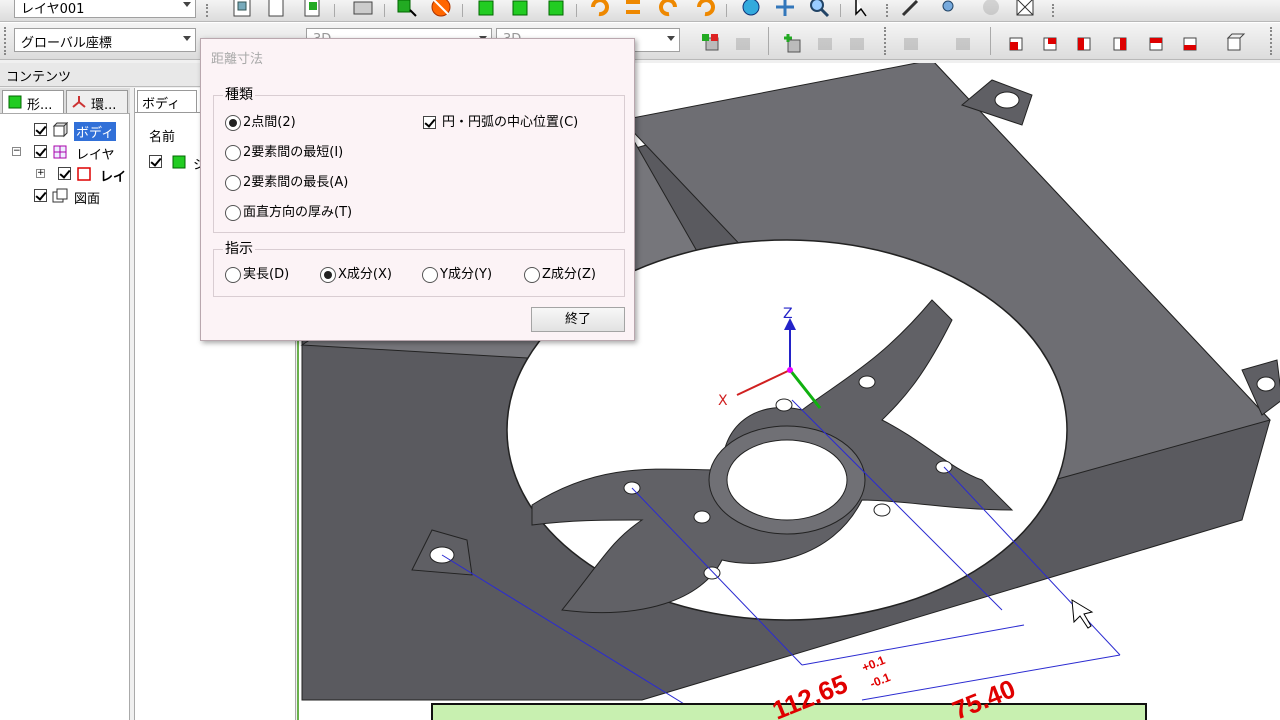 Image resolution: width=1280 pixels, height=720 pixels. What do you see at coordinates (269, 122) in the screenshot?
I see `radio-two-points-label: 2点間(2)` at bounding box center [269, 122].